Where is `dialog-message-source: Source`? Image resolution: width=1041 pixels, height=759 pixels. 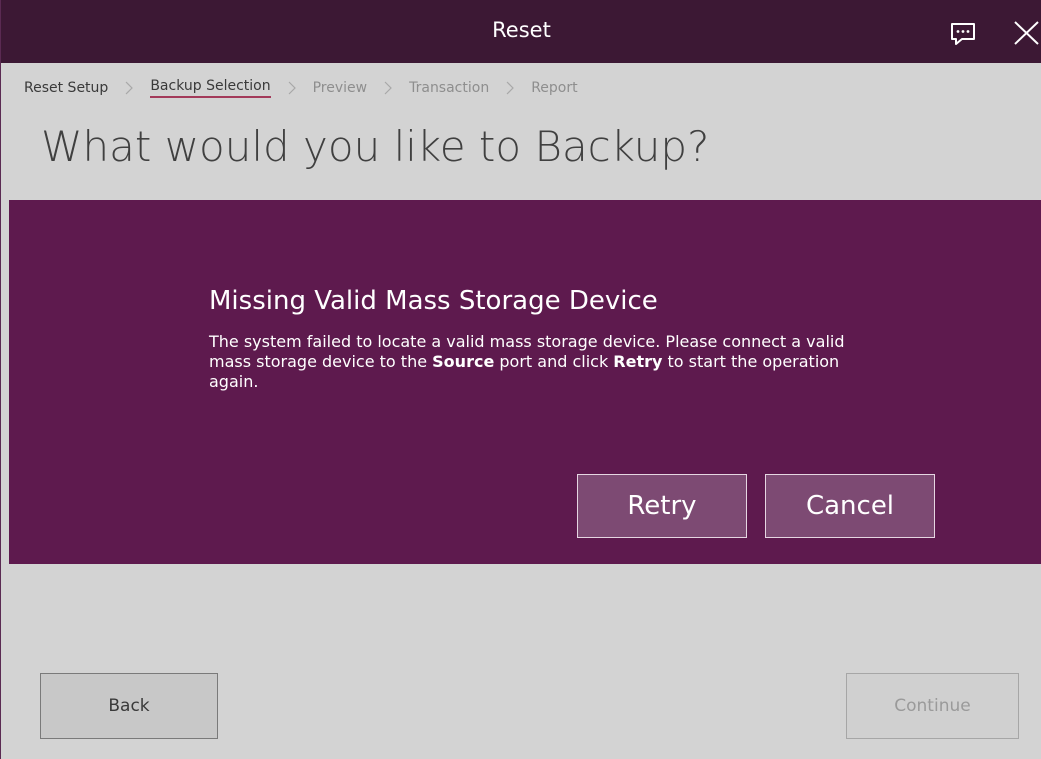 dialog-message-source: Source is located at coordinates (463, 361).